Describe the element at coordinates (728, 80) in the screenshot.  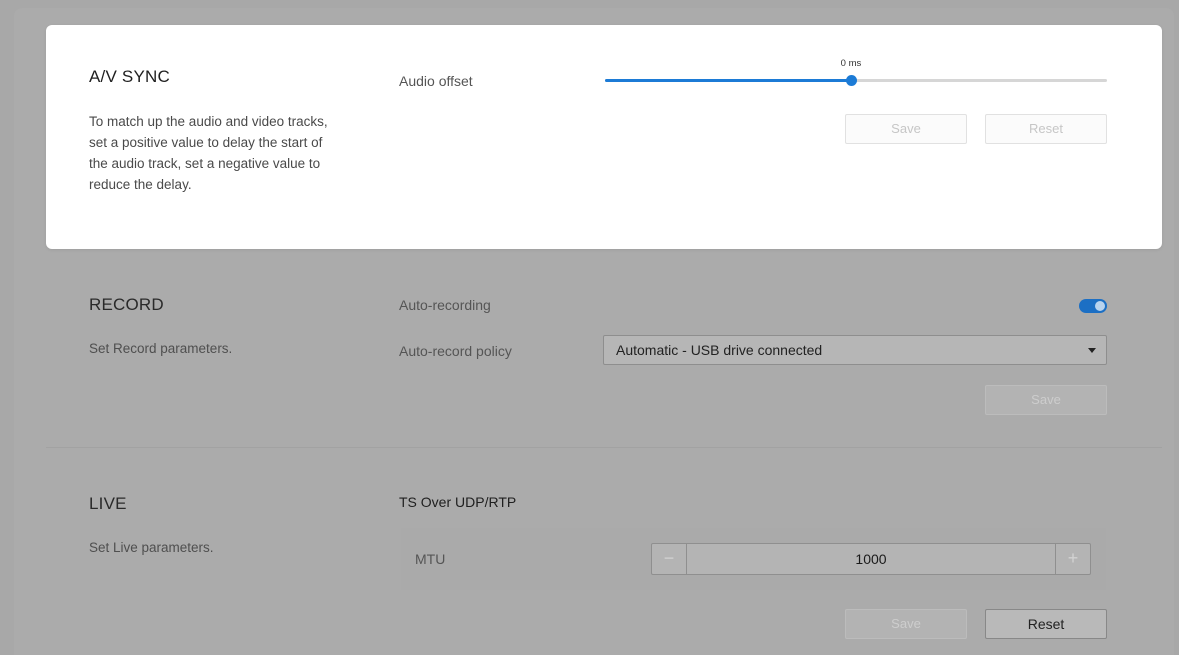
I see `slider-fill` at that location.